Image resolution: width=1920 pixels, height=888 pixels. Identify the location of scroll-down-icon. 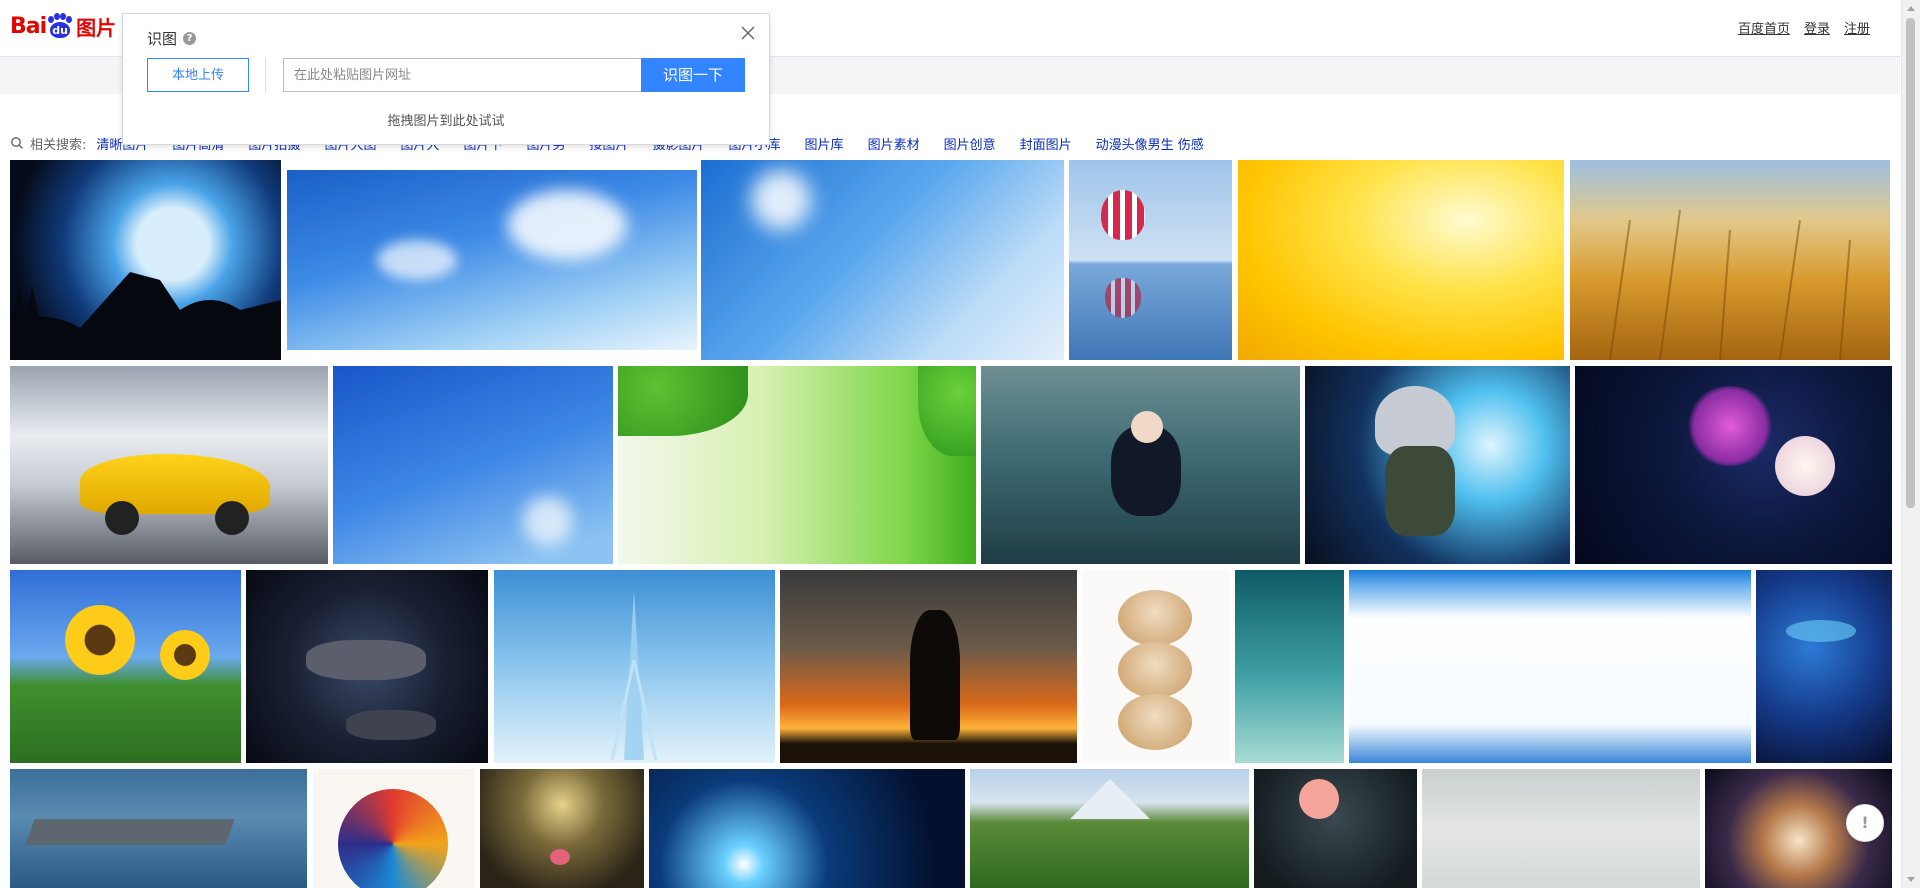
(1911, 879).